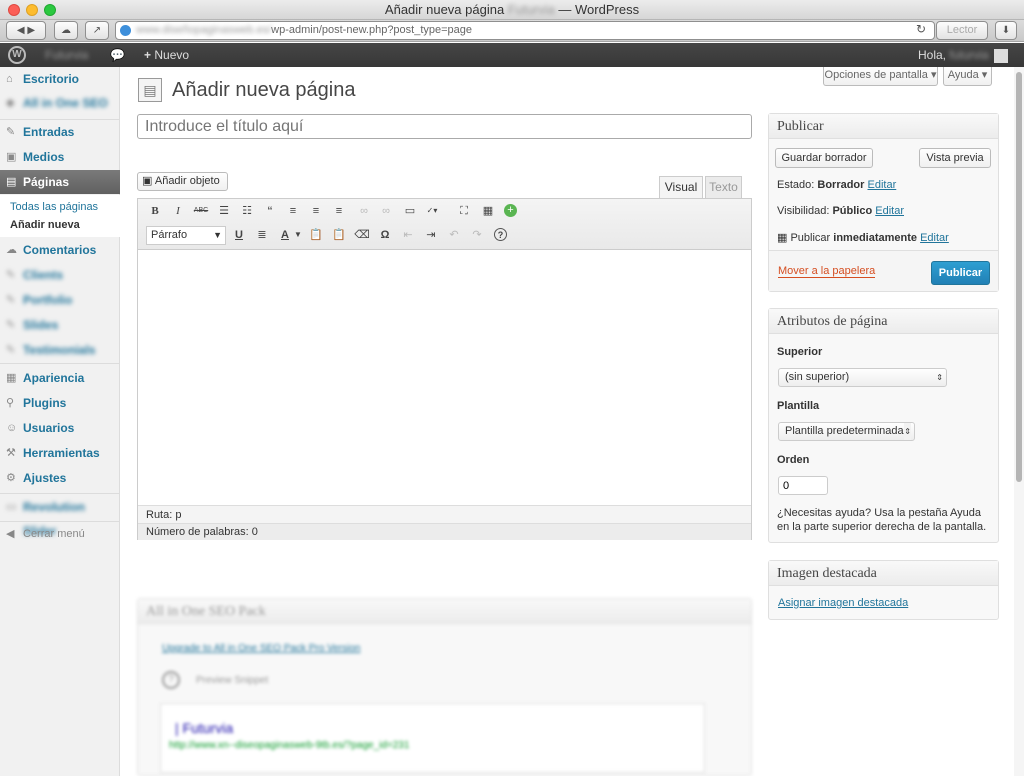 This screenshot has width=1024, height=776. I want to click on close-window-button, so click(14, 10).